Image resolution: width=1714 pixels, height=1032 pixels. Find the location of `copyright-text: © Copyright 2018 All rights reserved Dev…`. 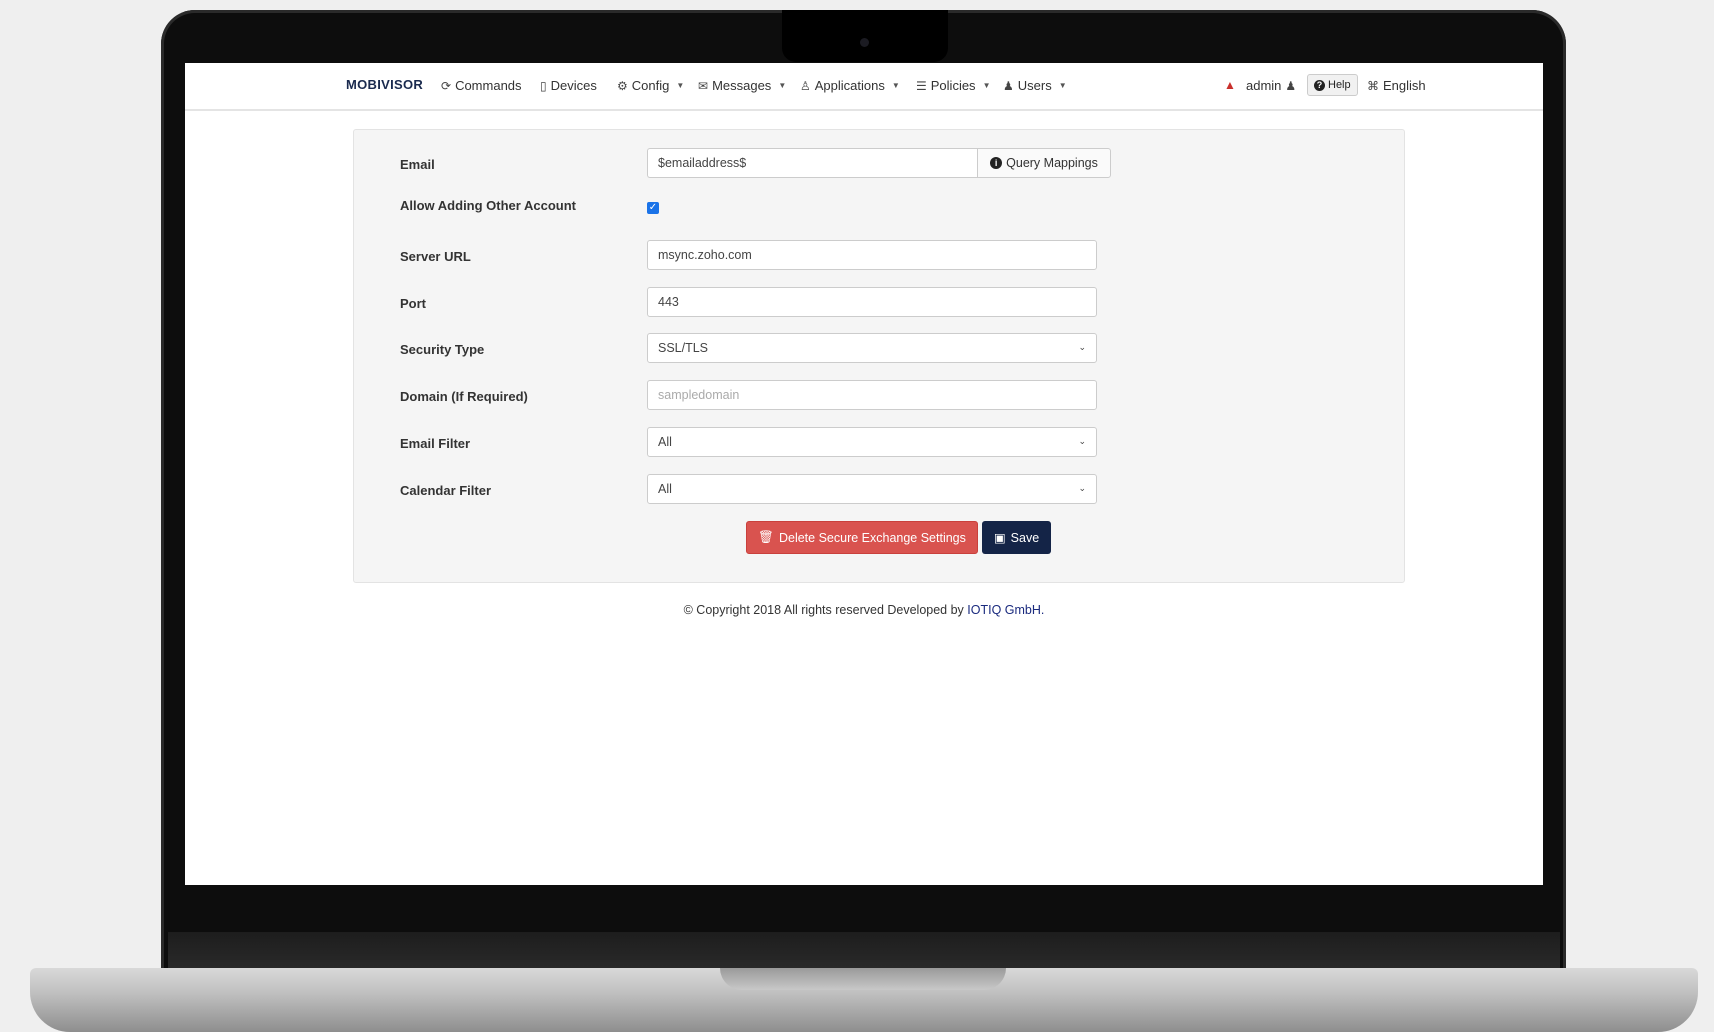

copyright-text: © Copyright 2018 All rights reserved Dev… is located at coordinates (825, 610).